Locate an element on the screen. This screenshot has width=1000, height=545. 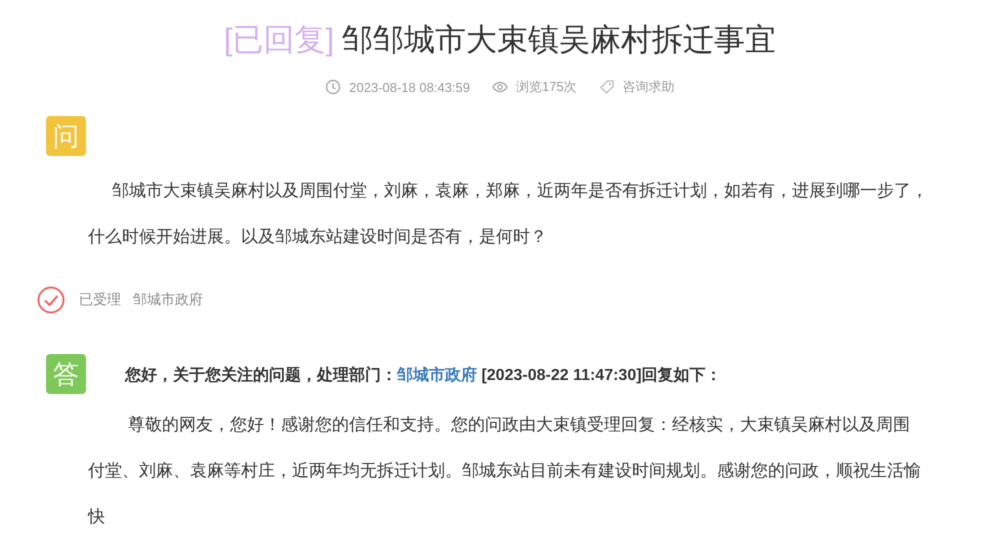
clock-icon is located at coordinates (333, 87).